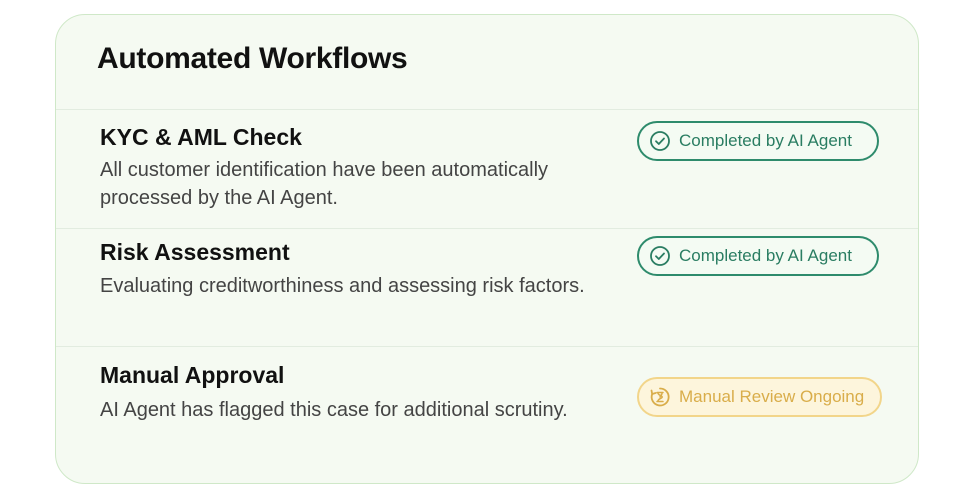 This screenshot has width=974, height=484. What do you see at coordinates (195, 252) in the screenshot?
I see `workflow-title: Risk Assessment` at bounding box center [195, 252].